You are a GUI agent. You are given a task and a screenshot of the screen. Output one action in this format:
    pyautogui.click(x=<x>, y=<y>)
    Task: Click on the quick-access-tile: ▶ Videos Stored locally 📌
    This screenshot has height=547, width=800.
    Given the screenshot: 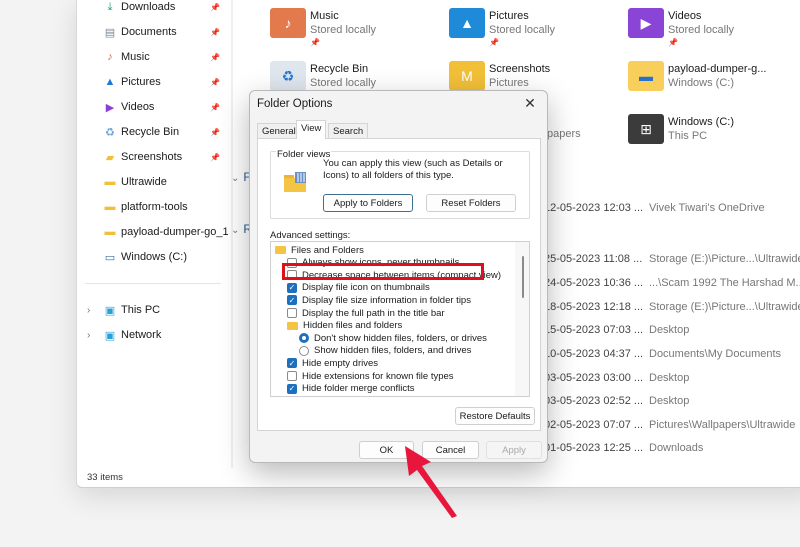 What is the action you would take?
    pyautogui.click(x=713, y=30)
    